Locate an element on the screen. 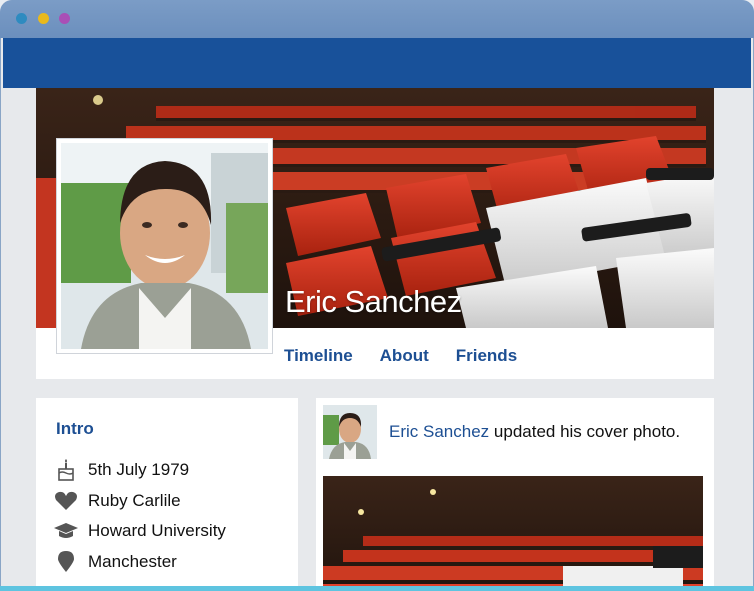 Image resolution: width=754 pixels, height=591 pixels. tab-about: About is located at coordinates (404, 356).